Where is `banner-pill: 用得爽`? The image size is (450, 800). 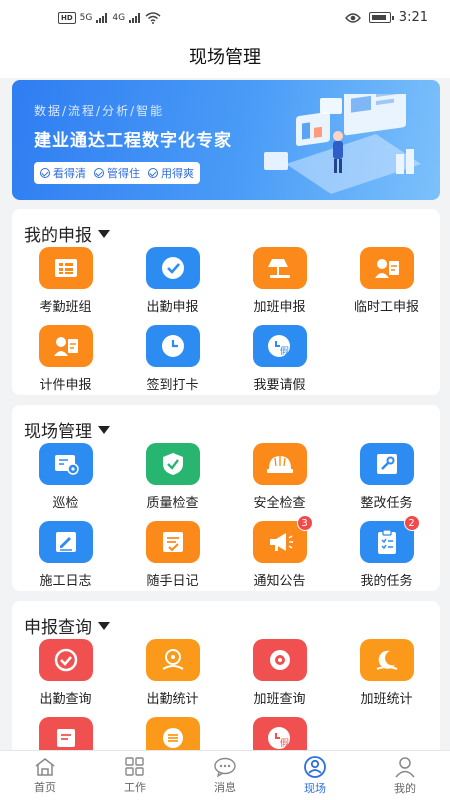
banner-pill: 用得爽 is located at coordinates (171, 173).